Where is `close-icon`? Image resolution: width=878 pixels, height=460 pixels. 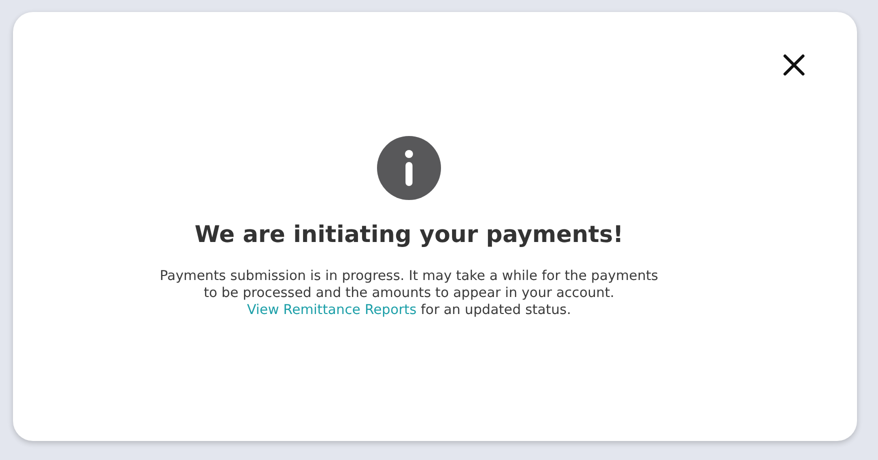
close-icon is located at coordinates (794, 65).